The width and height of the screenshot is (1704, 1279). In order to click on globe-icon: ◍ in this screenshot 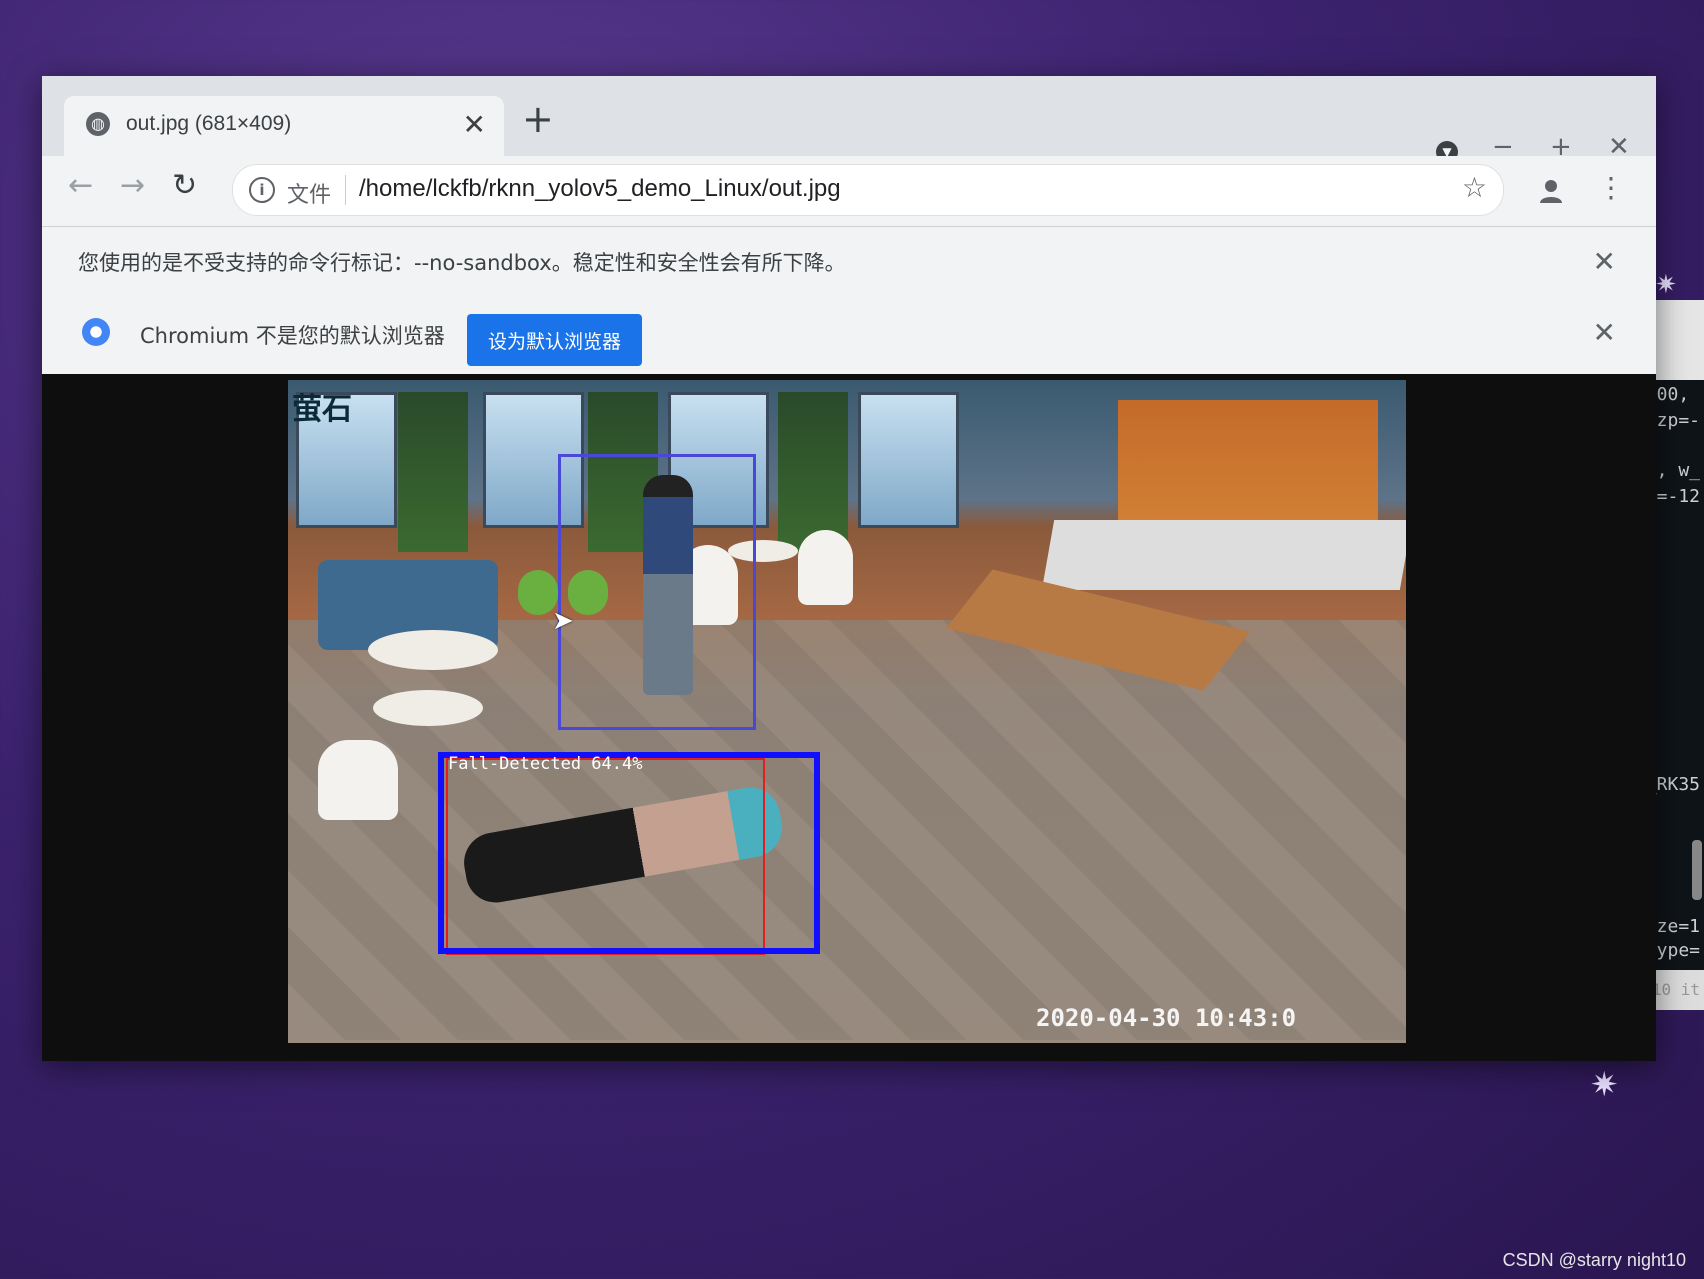, I will do `click(98, 124)`.